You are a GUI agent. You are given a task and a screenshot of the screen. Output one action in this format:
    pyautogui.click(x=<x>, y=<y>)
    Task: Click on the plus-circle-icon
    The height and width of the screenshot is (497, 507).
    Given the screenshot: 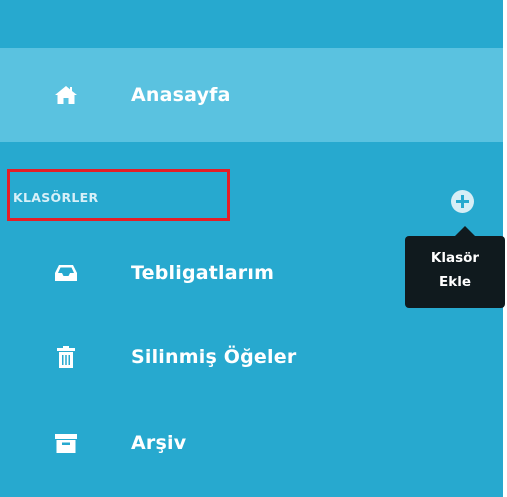 What is the action you would take?
    pyautogui.click(x=462, y=201)
    